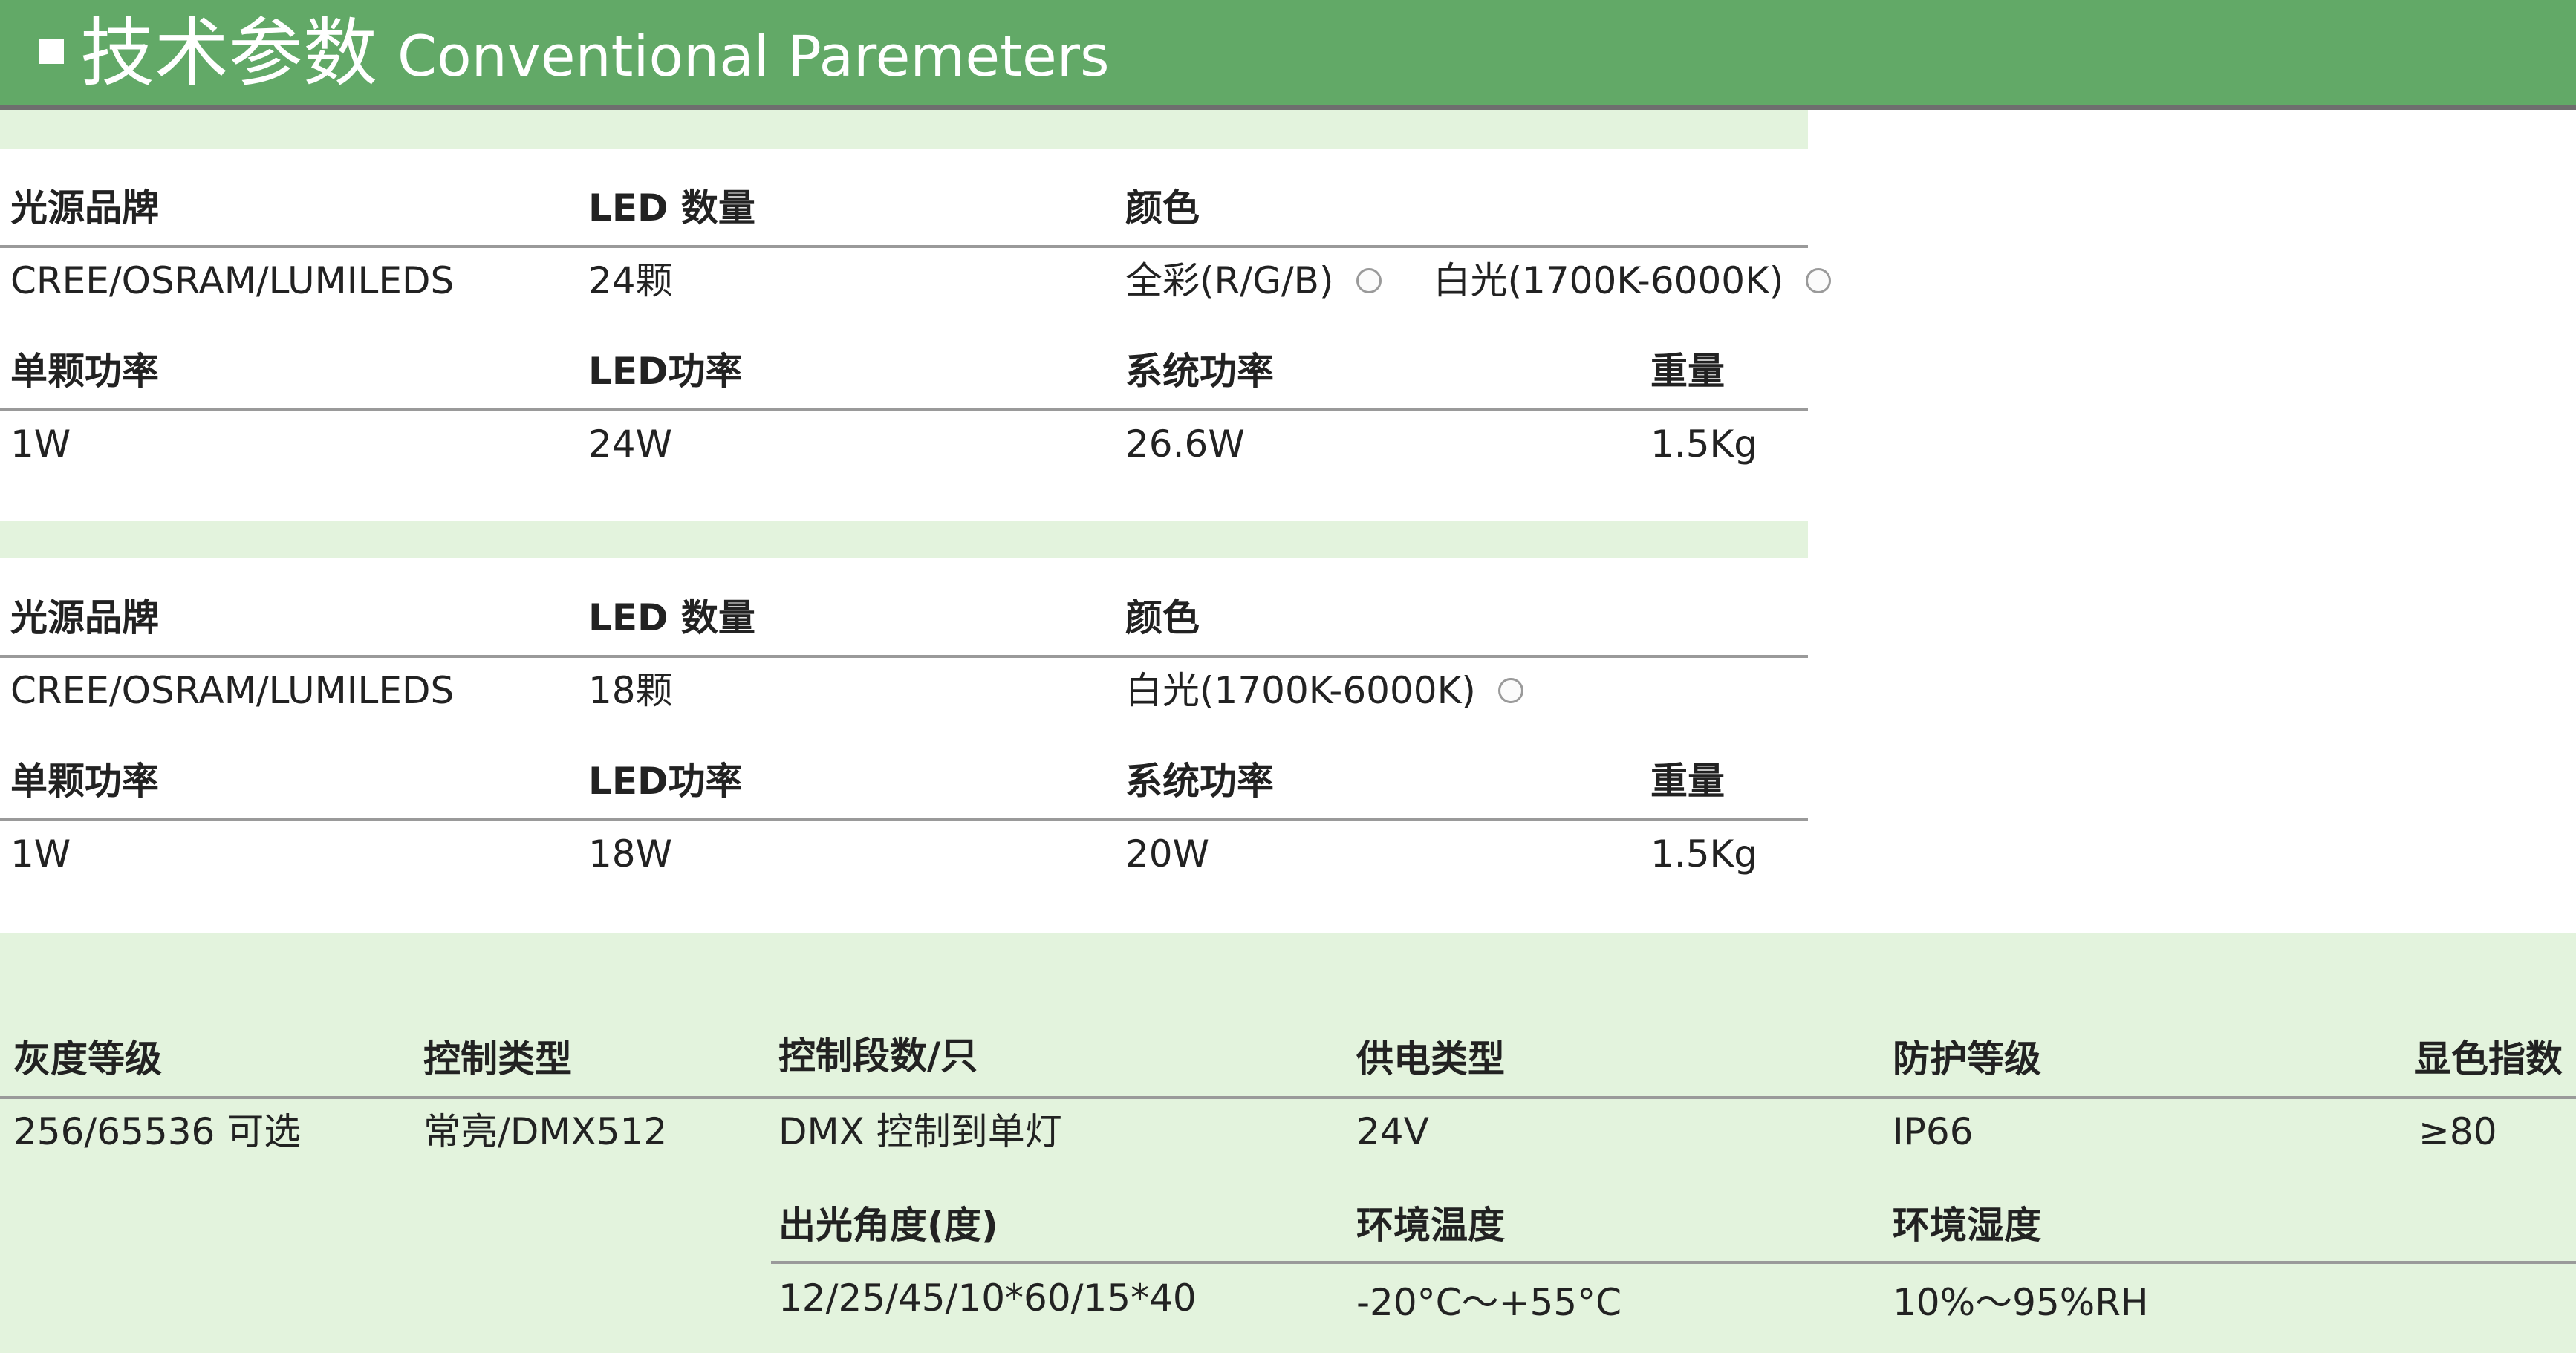  I want to click on value-led-count: 18颗, so click(630, 690).